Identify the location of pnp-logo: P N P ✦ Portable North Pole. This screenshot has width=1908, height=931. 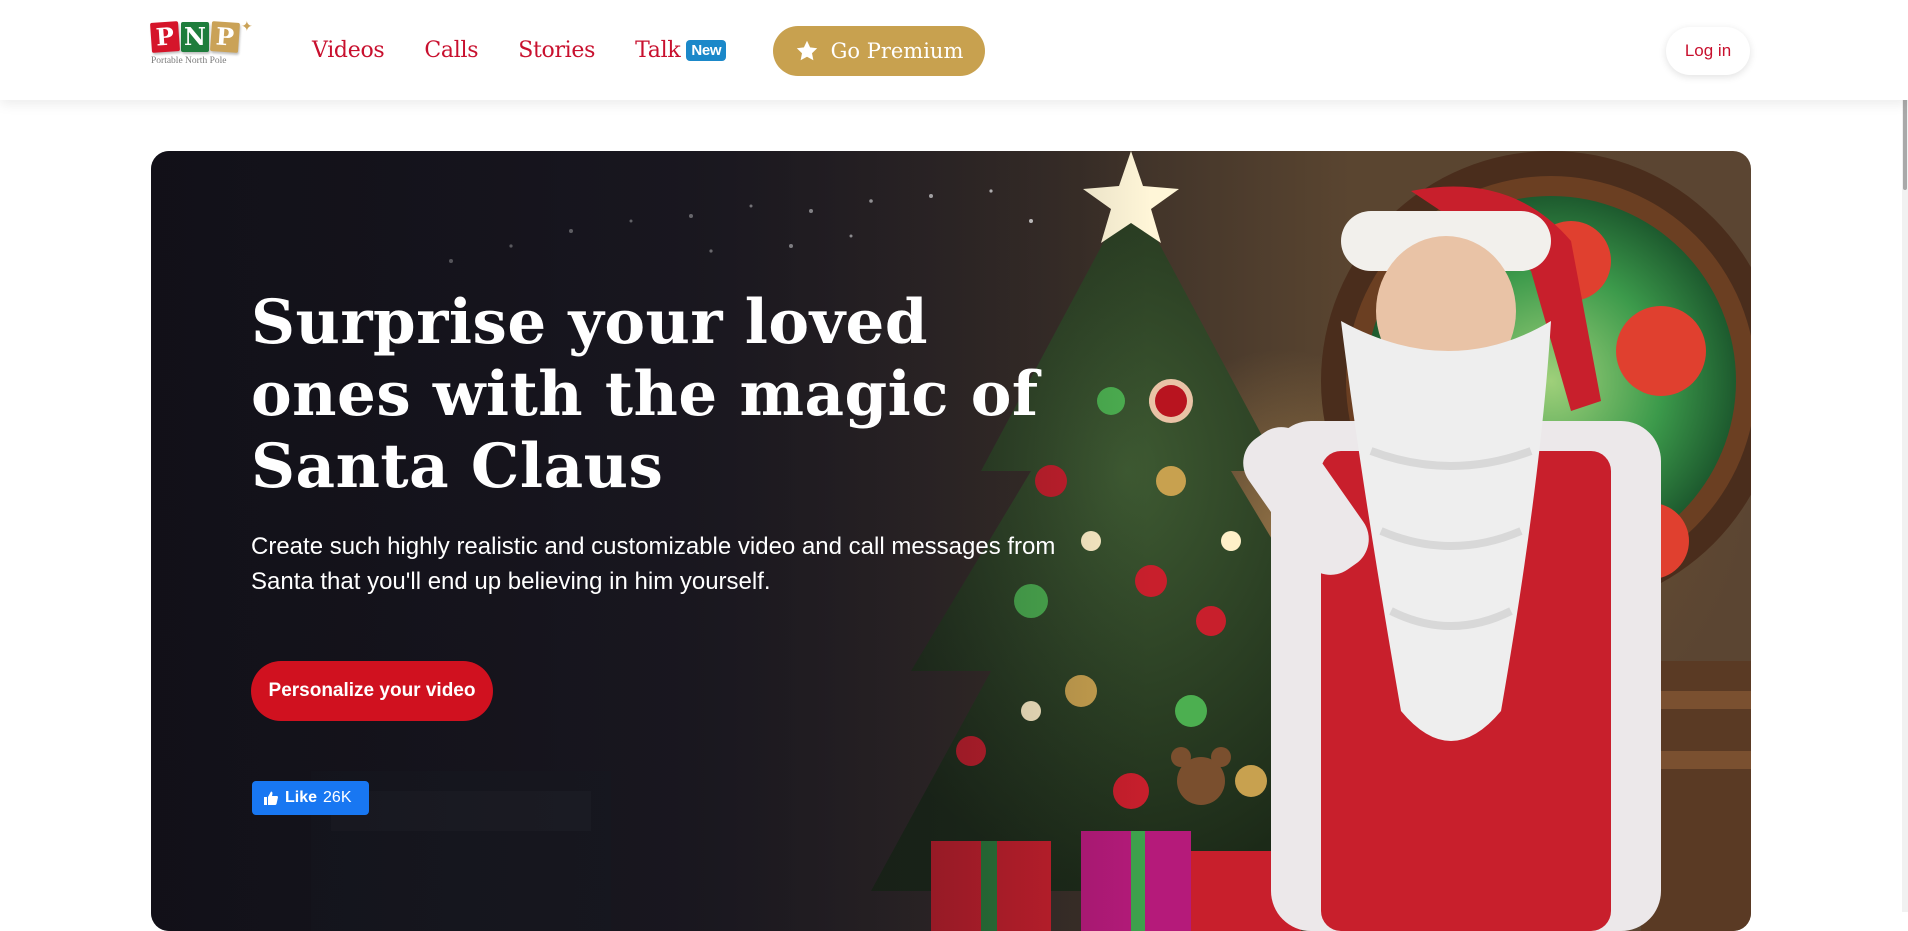
(201, 49).